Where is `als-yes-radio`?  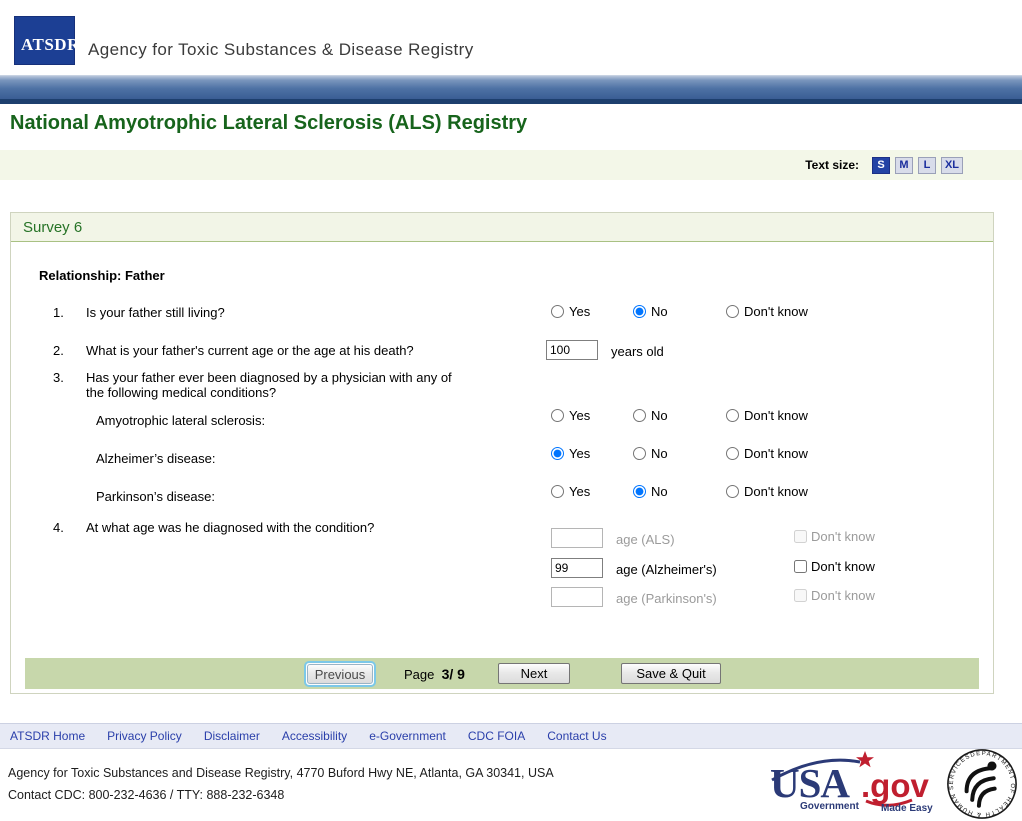
als-yes-radio is located at coordinates (557, 415).